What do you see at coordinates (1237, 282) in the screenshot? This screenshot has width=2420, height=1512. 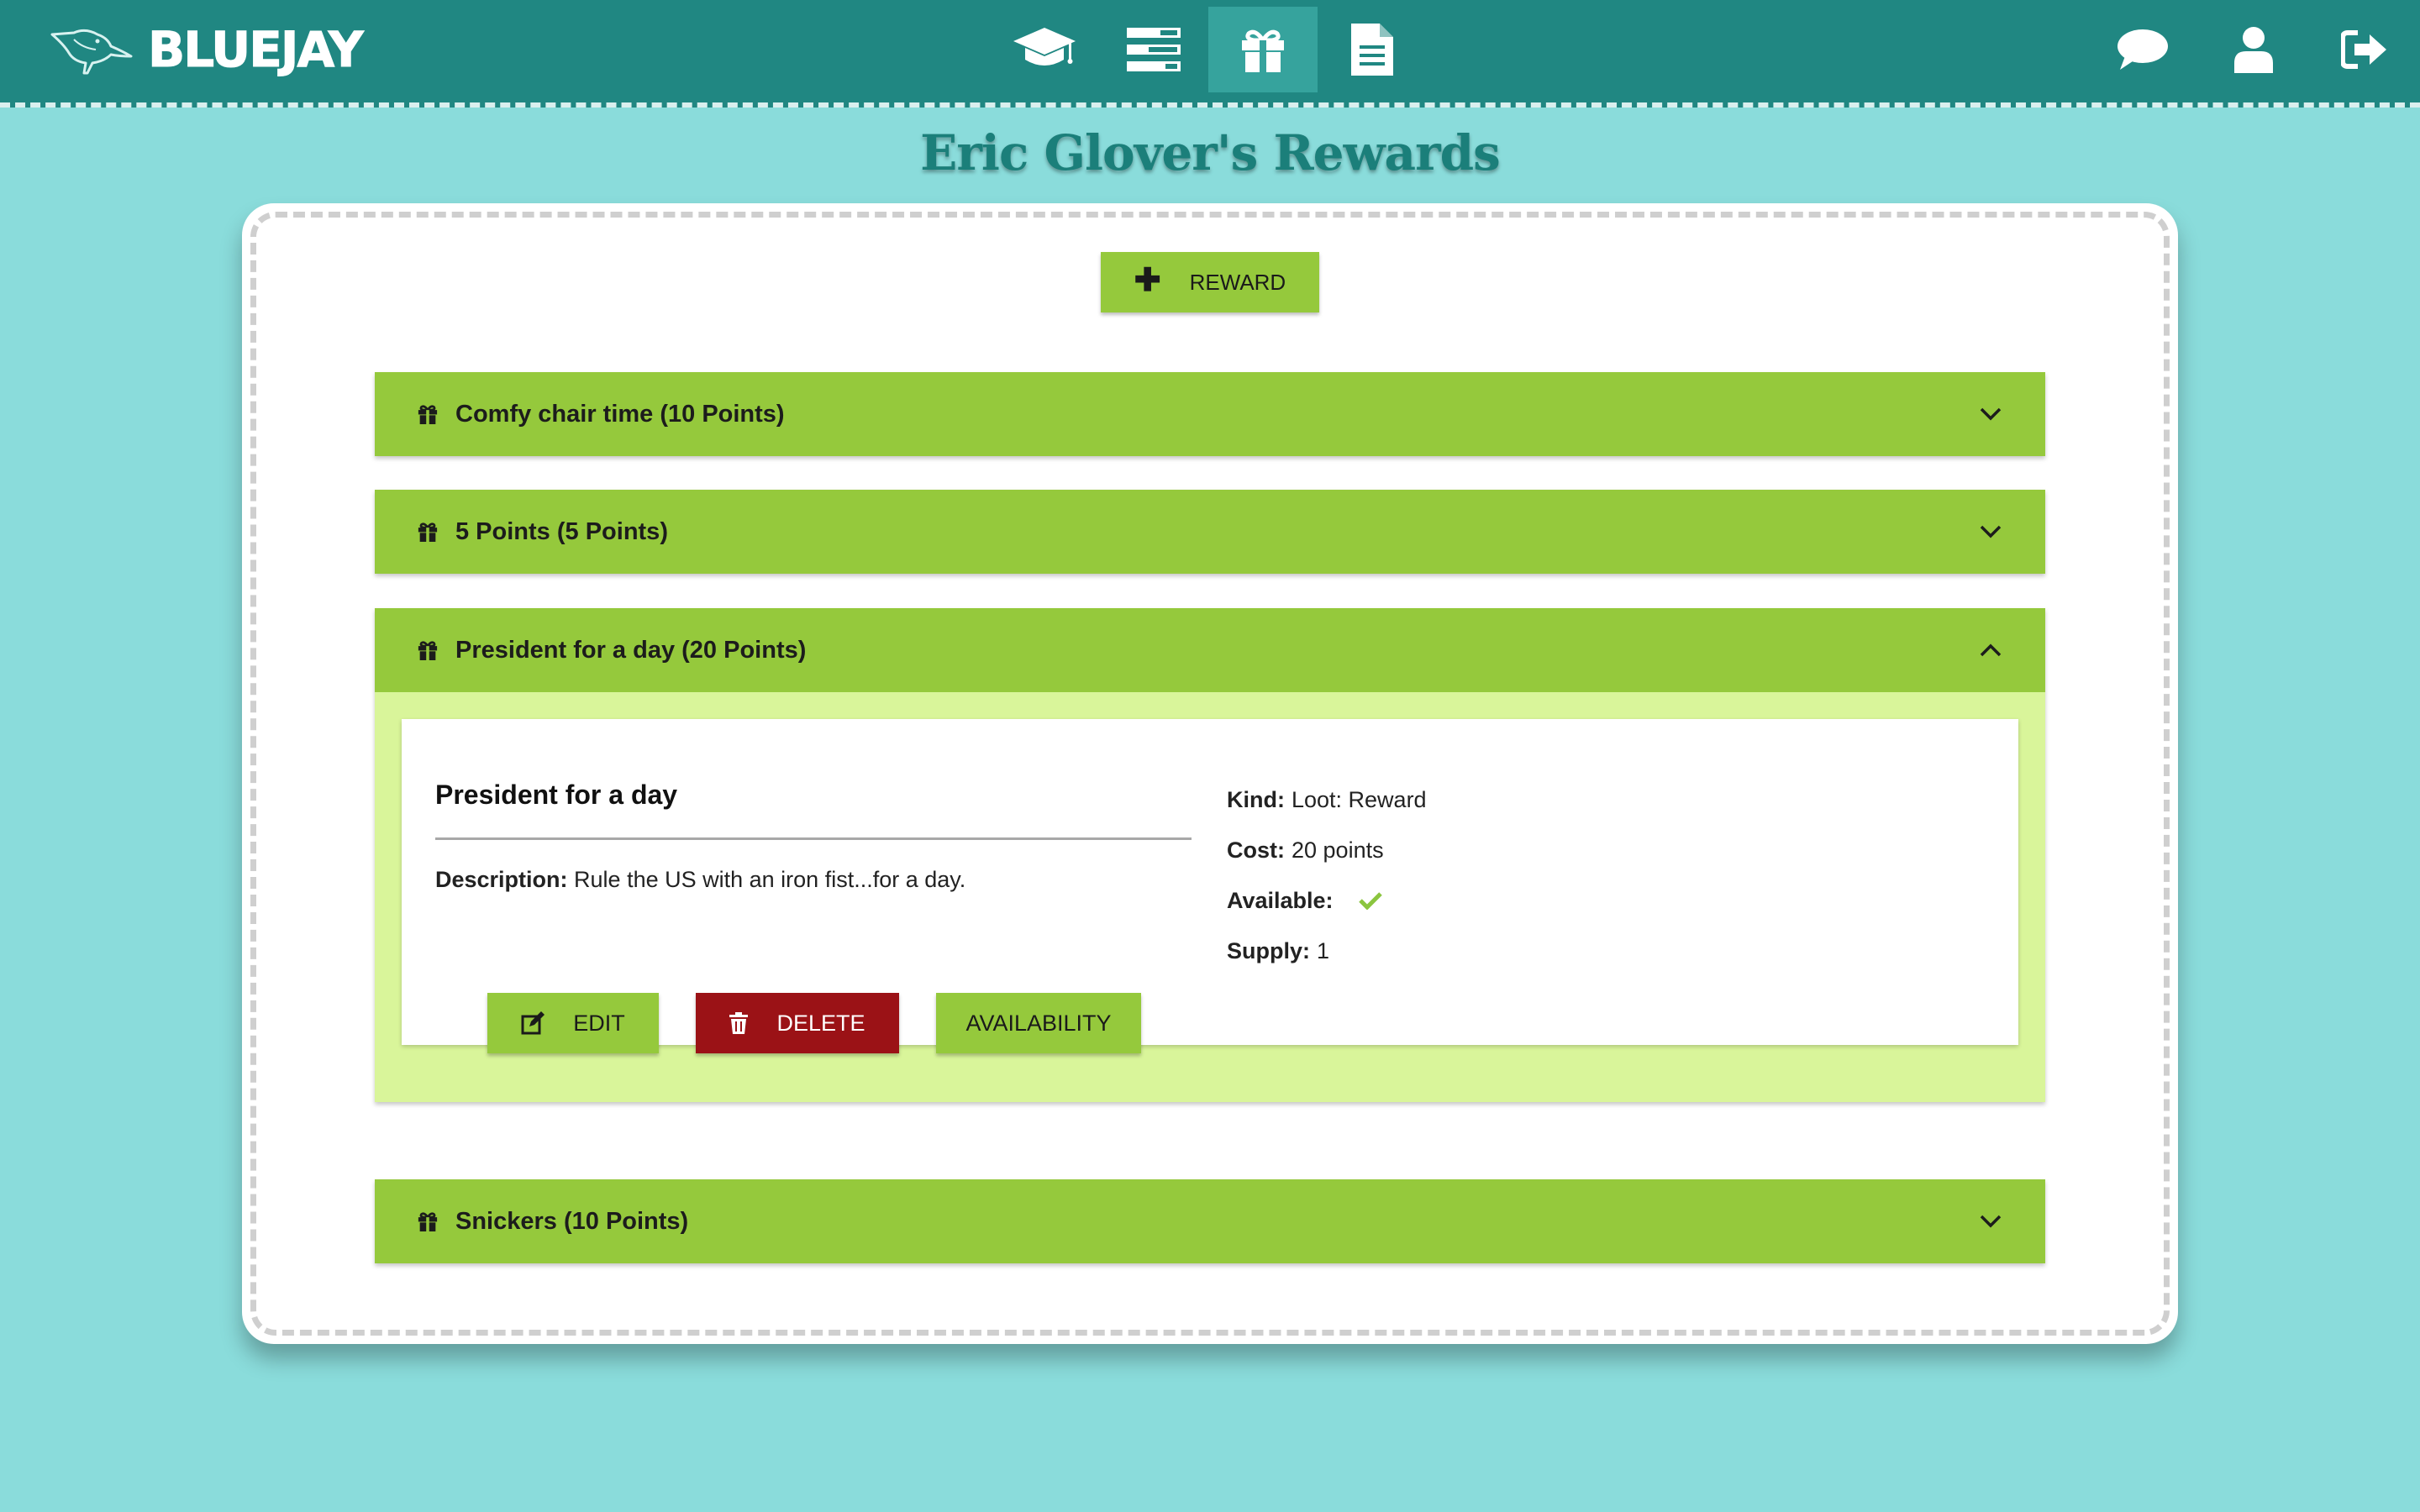 I see `add-reward-label: REWARD` at bounding box center [1237, 282].